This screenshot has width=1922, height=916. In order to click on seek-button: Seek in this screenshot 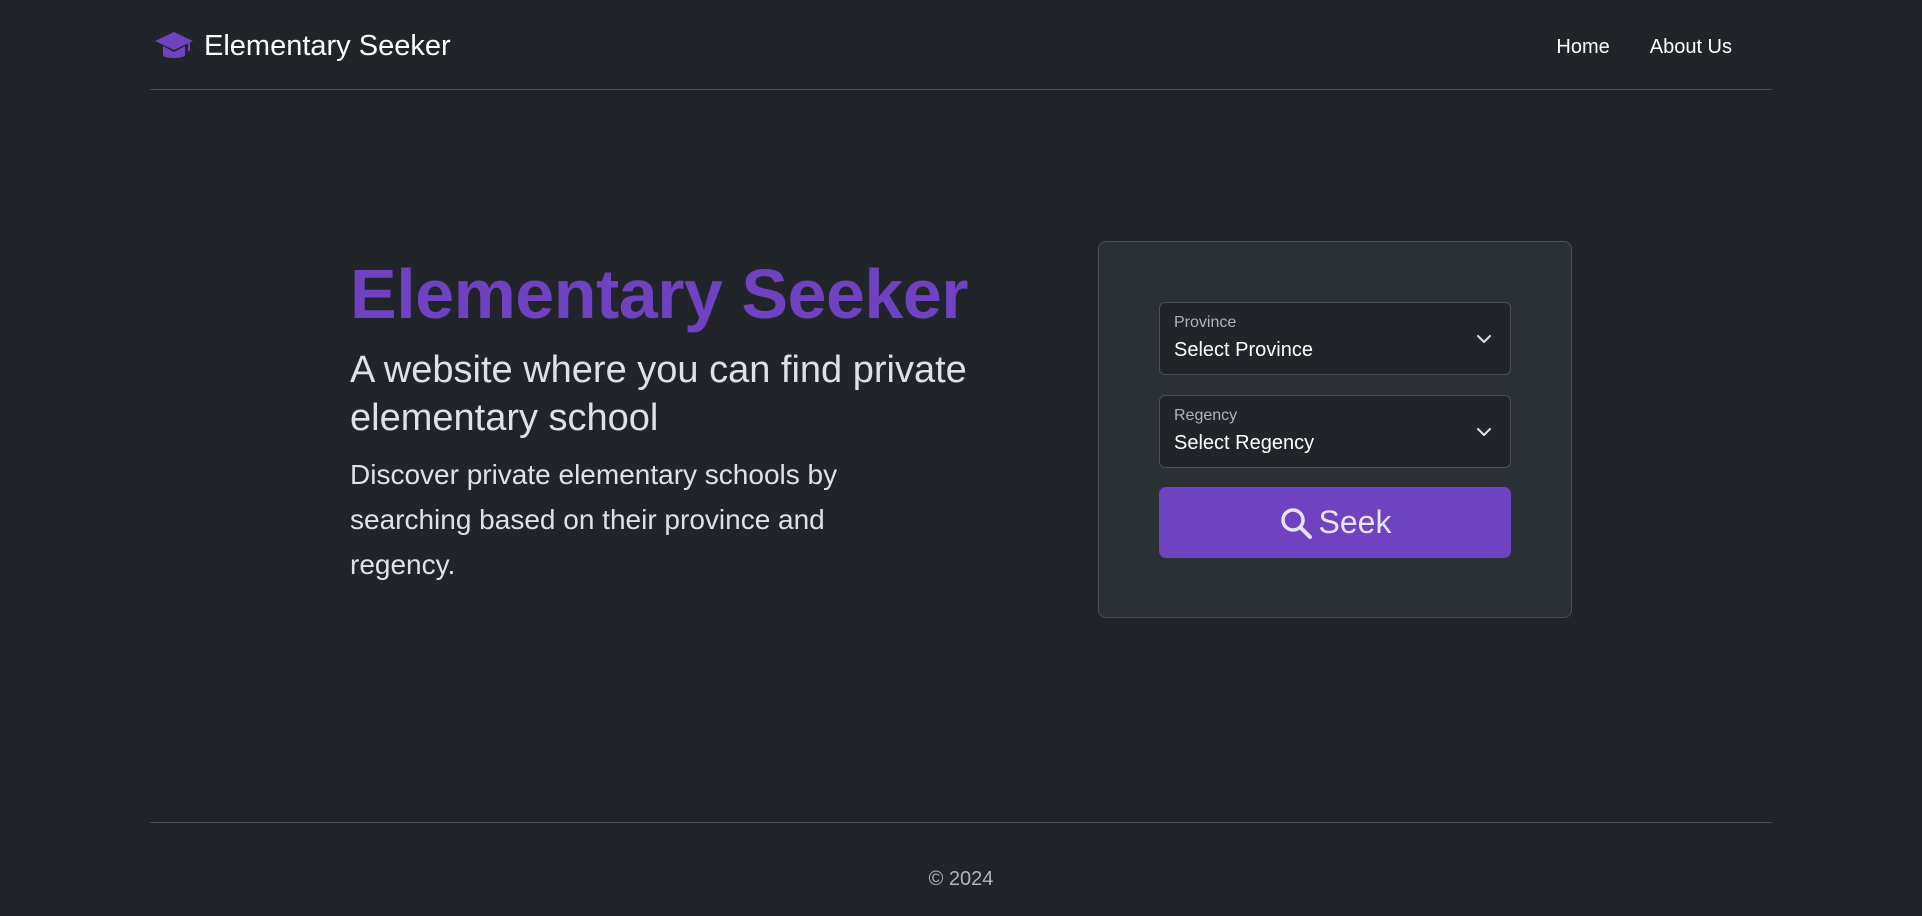, I will do `click(1335, 522)`.